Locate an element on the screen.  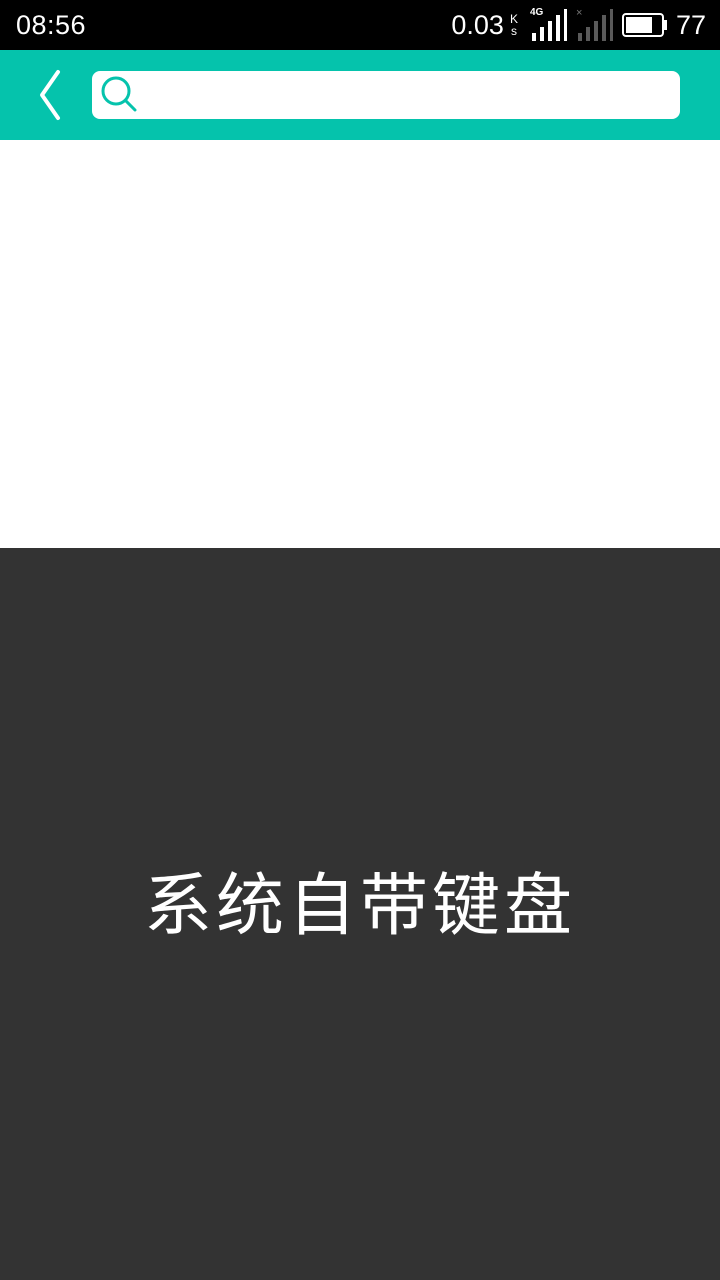
chevron-left-icon is located at coordinates (50, 95).